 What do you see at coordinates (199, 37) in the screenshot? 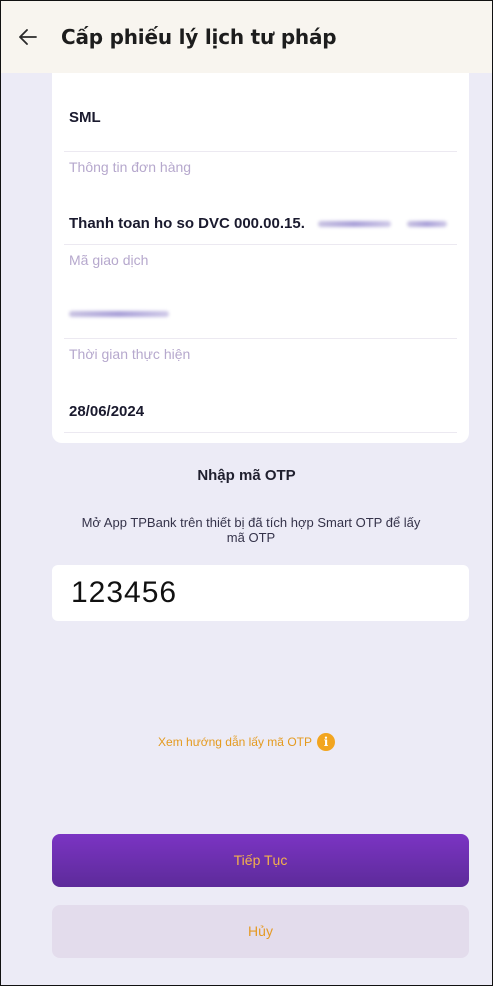
I see `page-title: Cấp phiếu lý lịch tư pháp` at bounding box center [199, 37].